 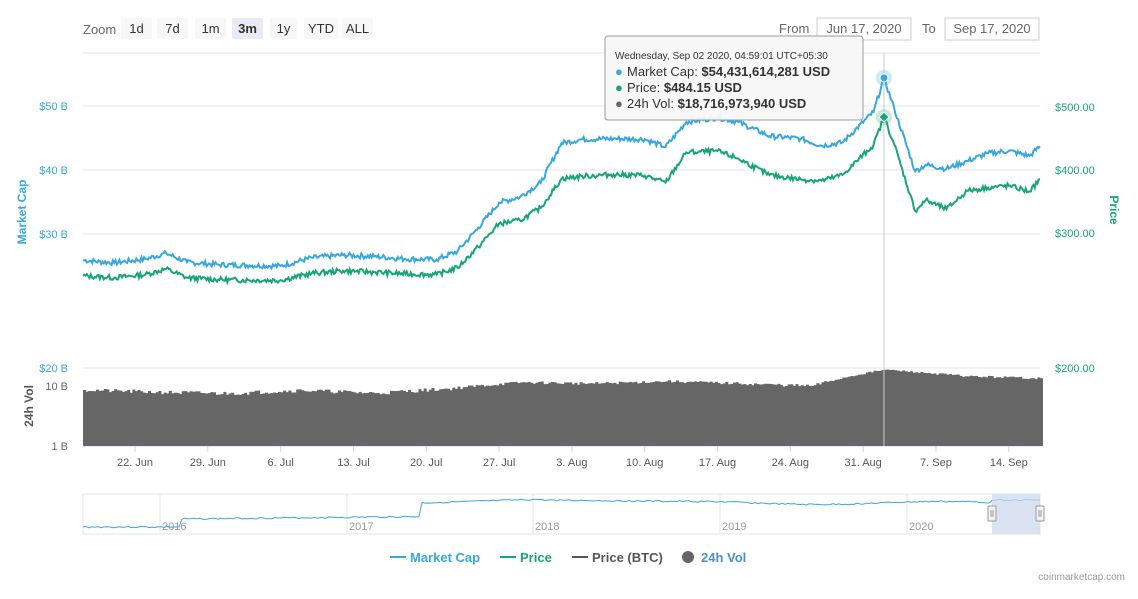 What do you see at coordinates (435, 557) in the screenshot?
I see `legend-item-market-cap: Market Cap` at bounding box center [435, 557].